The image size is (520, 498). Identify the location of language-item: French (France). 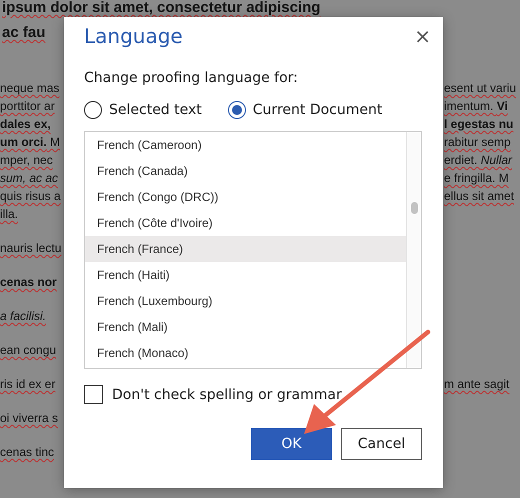
(245, 249).